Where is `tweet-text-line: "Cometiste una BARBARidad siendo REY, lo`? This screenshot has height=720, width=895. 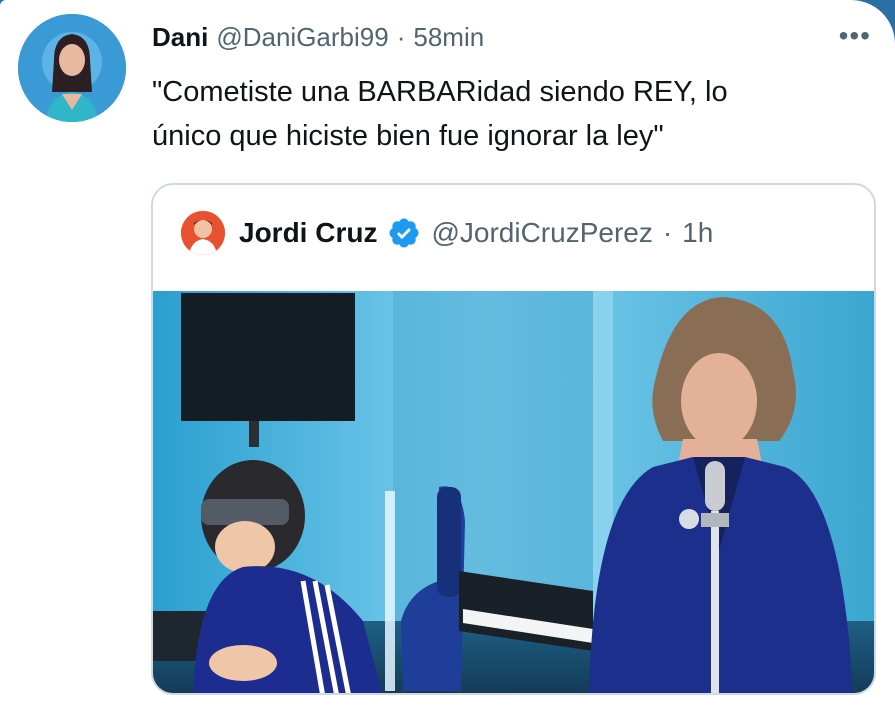
tweet-text-line: "Cometiste una BARBARidad siendo REY, lo is located at coordinates (440, 92).